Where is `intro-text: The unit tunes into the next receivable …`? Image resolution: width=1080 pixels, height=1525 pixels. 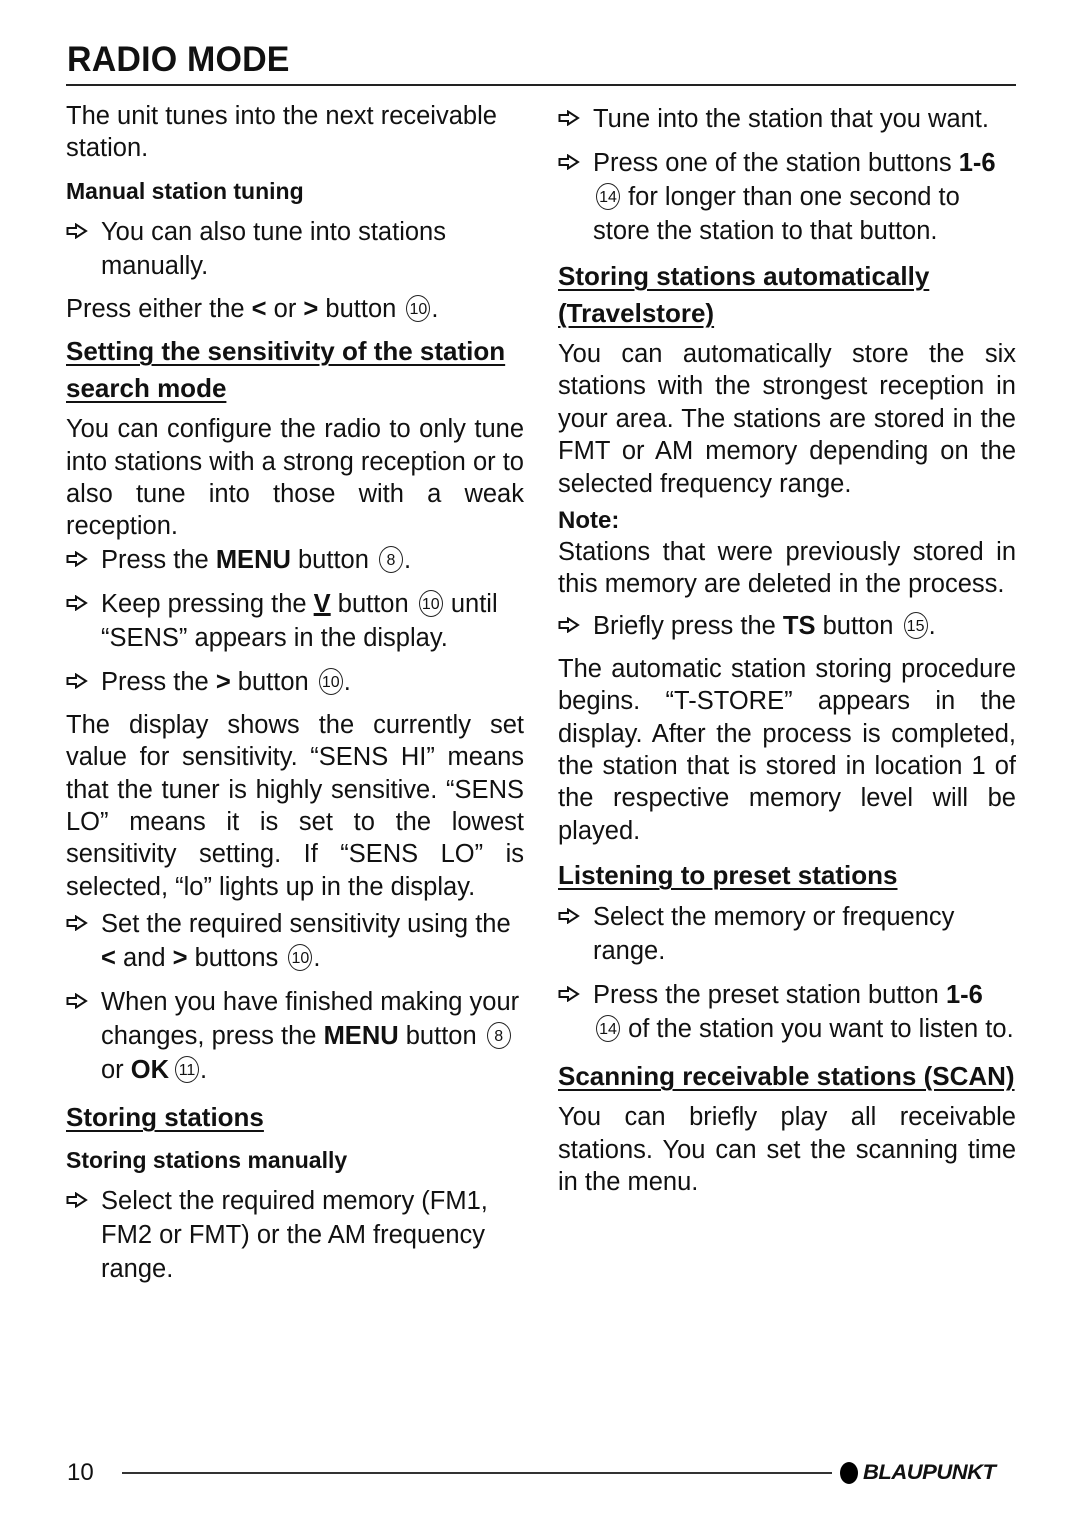
intro-text: The unit tunes into the next receivable … is located at coordinates (281, 132).